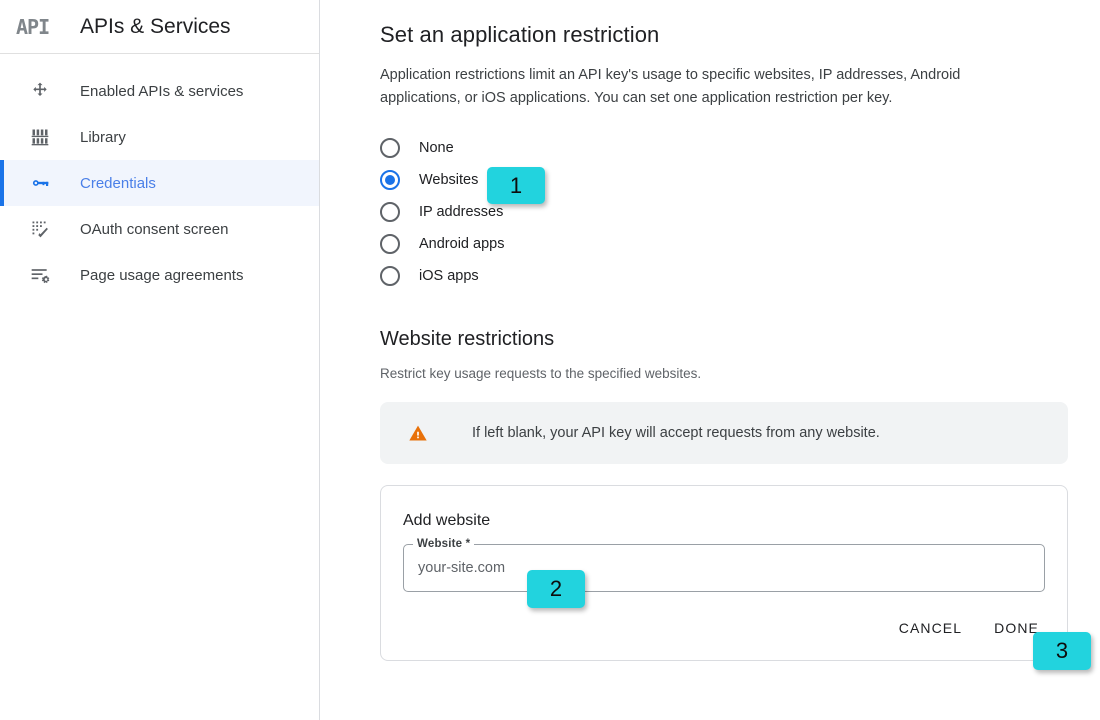  I want to click on website-field-label: Website *, so click(444, 544).